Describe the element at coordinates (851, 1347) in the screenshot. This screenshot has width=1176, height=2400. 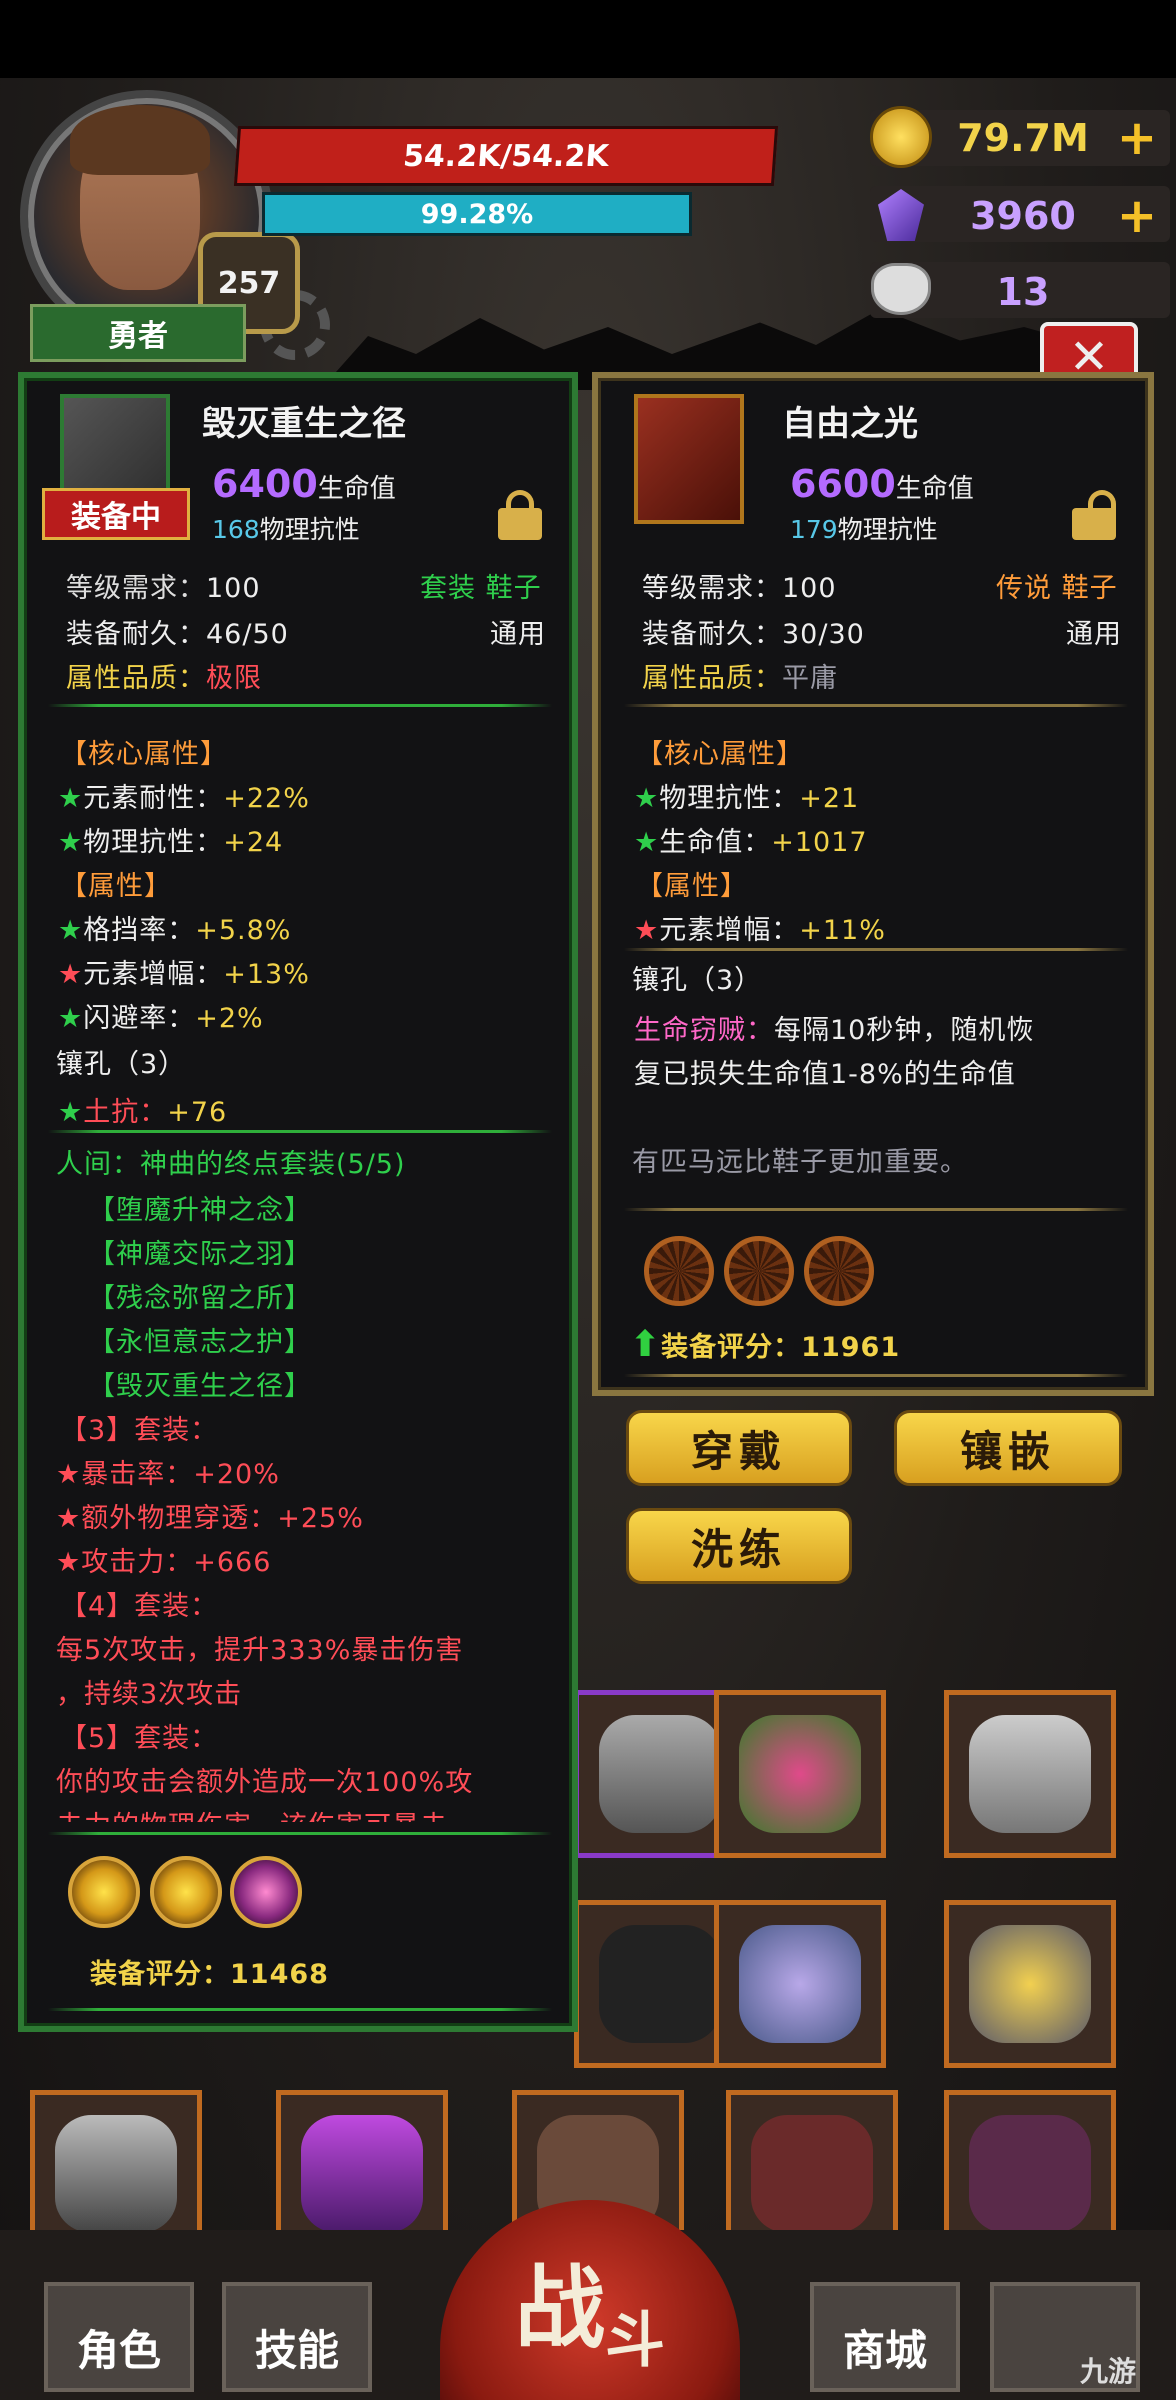
I see `score-value: 11961` at that location.